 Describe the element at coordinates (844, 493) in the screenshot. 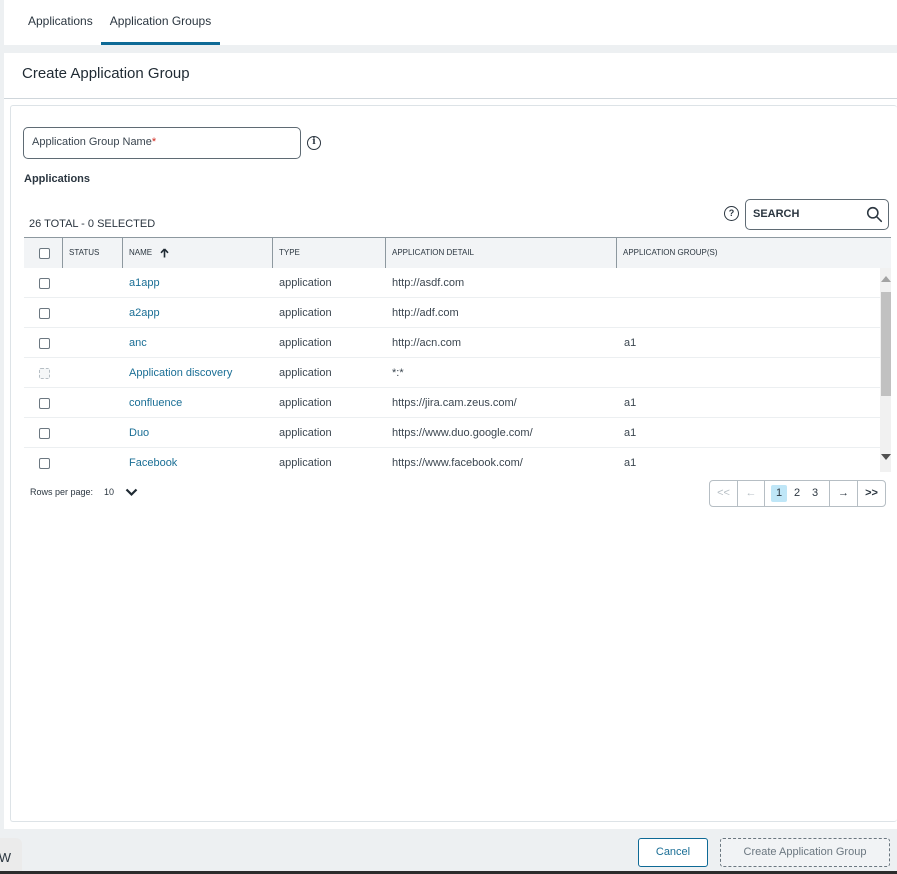

I see `next-page-button: →` at that location.